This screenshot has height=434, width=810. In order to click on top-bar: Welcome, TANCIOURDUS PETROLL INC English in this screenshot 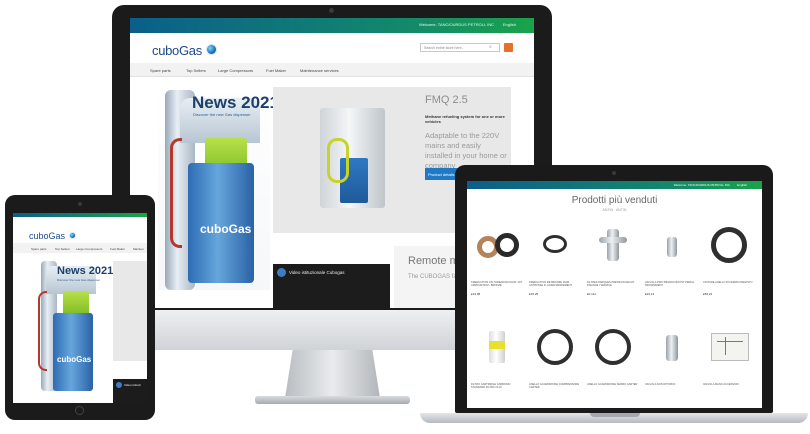, I will do `click(332, 25)`.